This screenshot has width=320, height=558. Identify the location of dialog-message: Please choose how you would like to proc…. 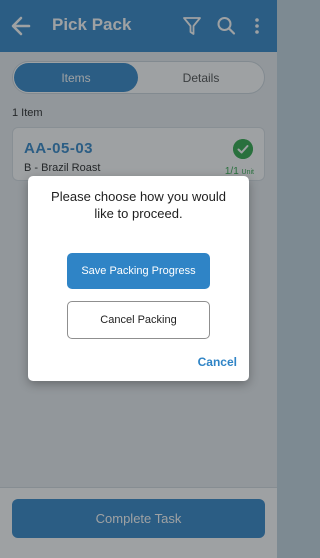
(138, 205).